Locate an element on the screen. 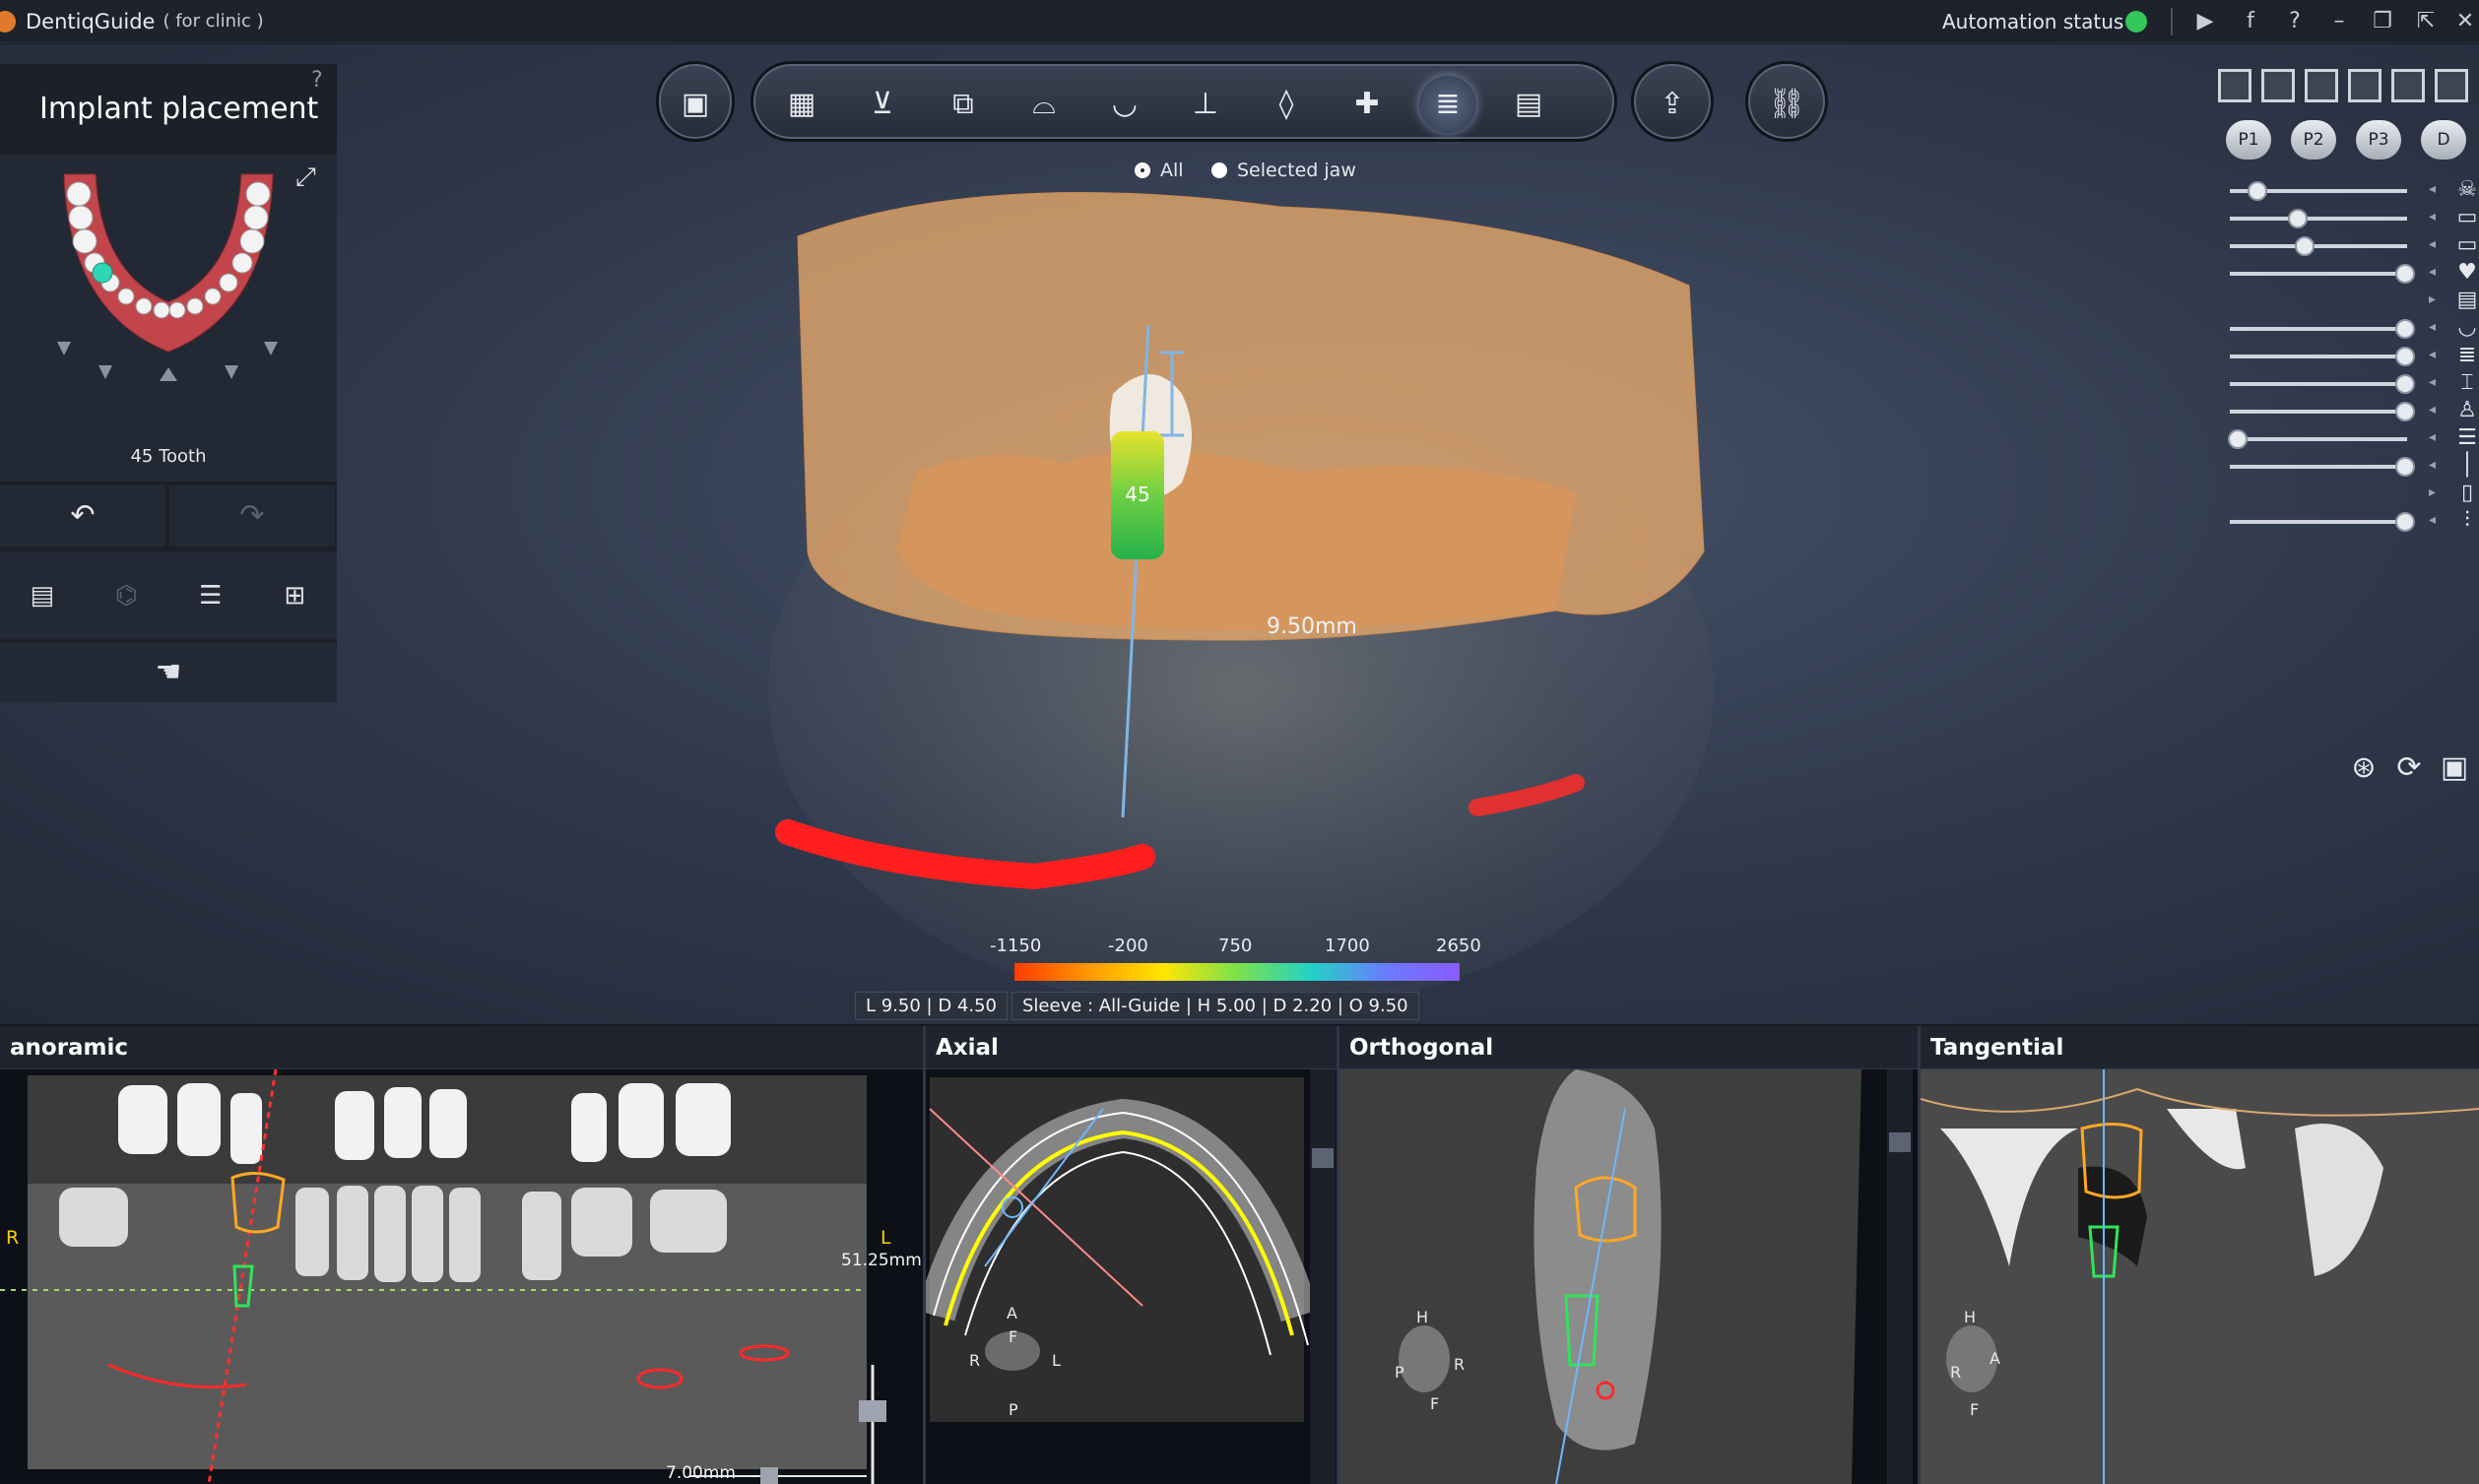  view-bottom-icon is located at coordinates (2451, 85).